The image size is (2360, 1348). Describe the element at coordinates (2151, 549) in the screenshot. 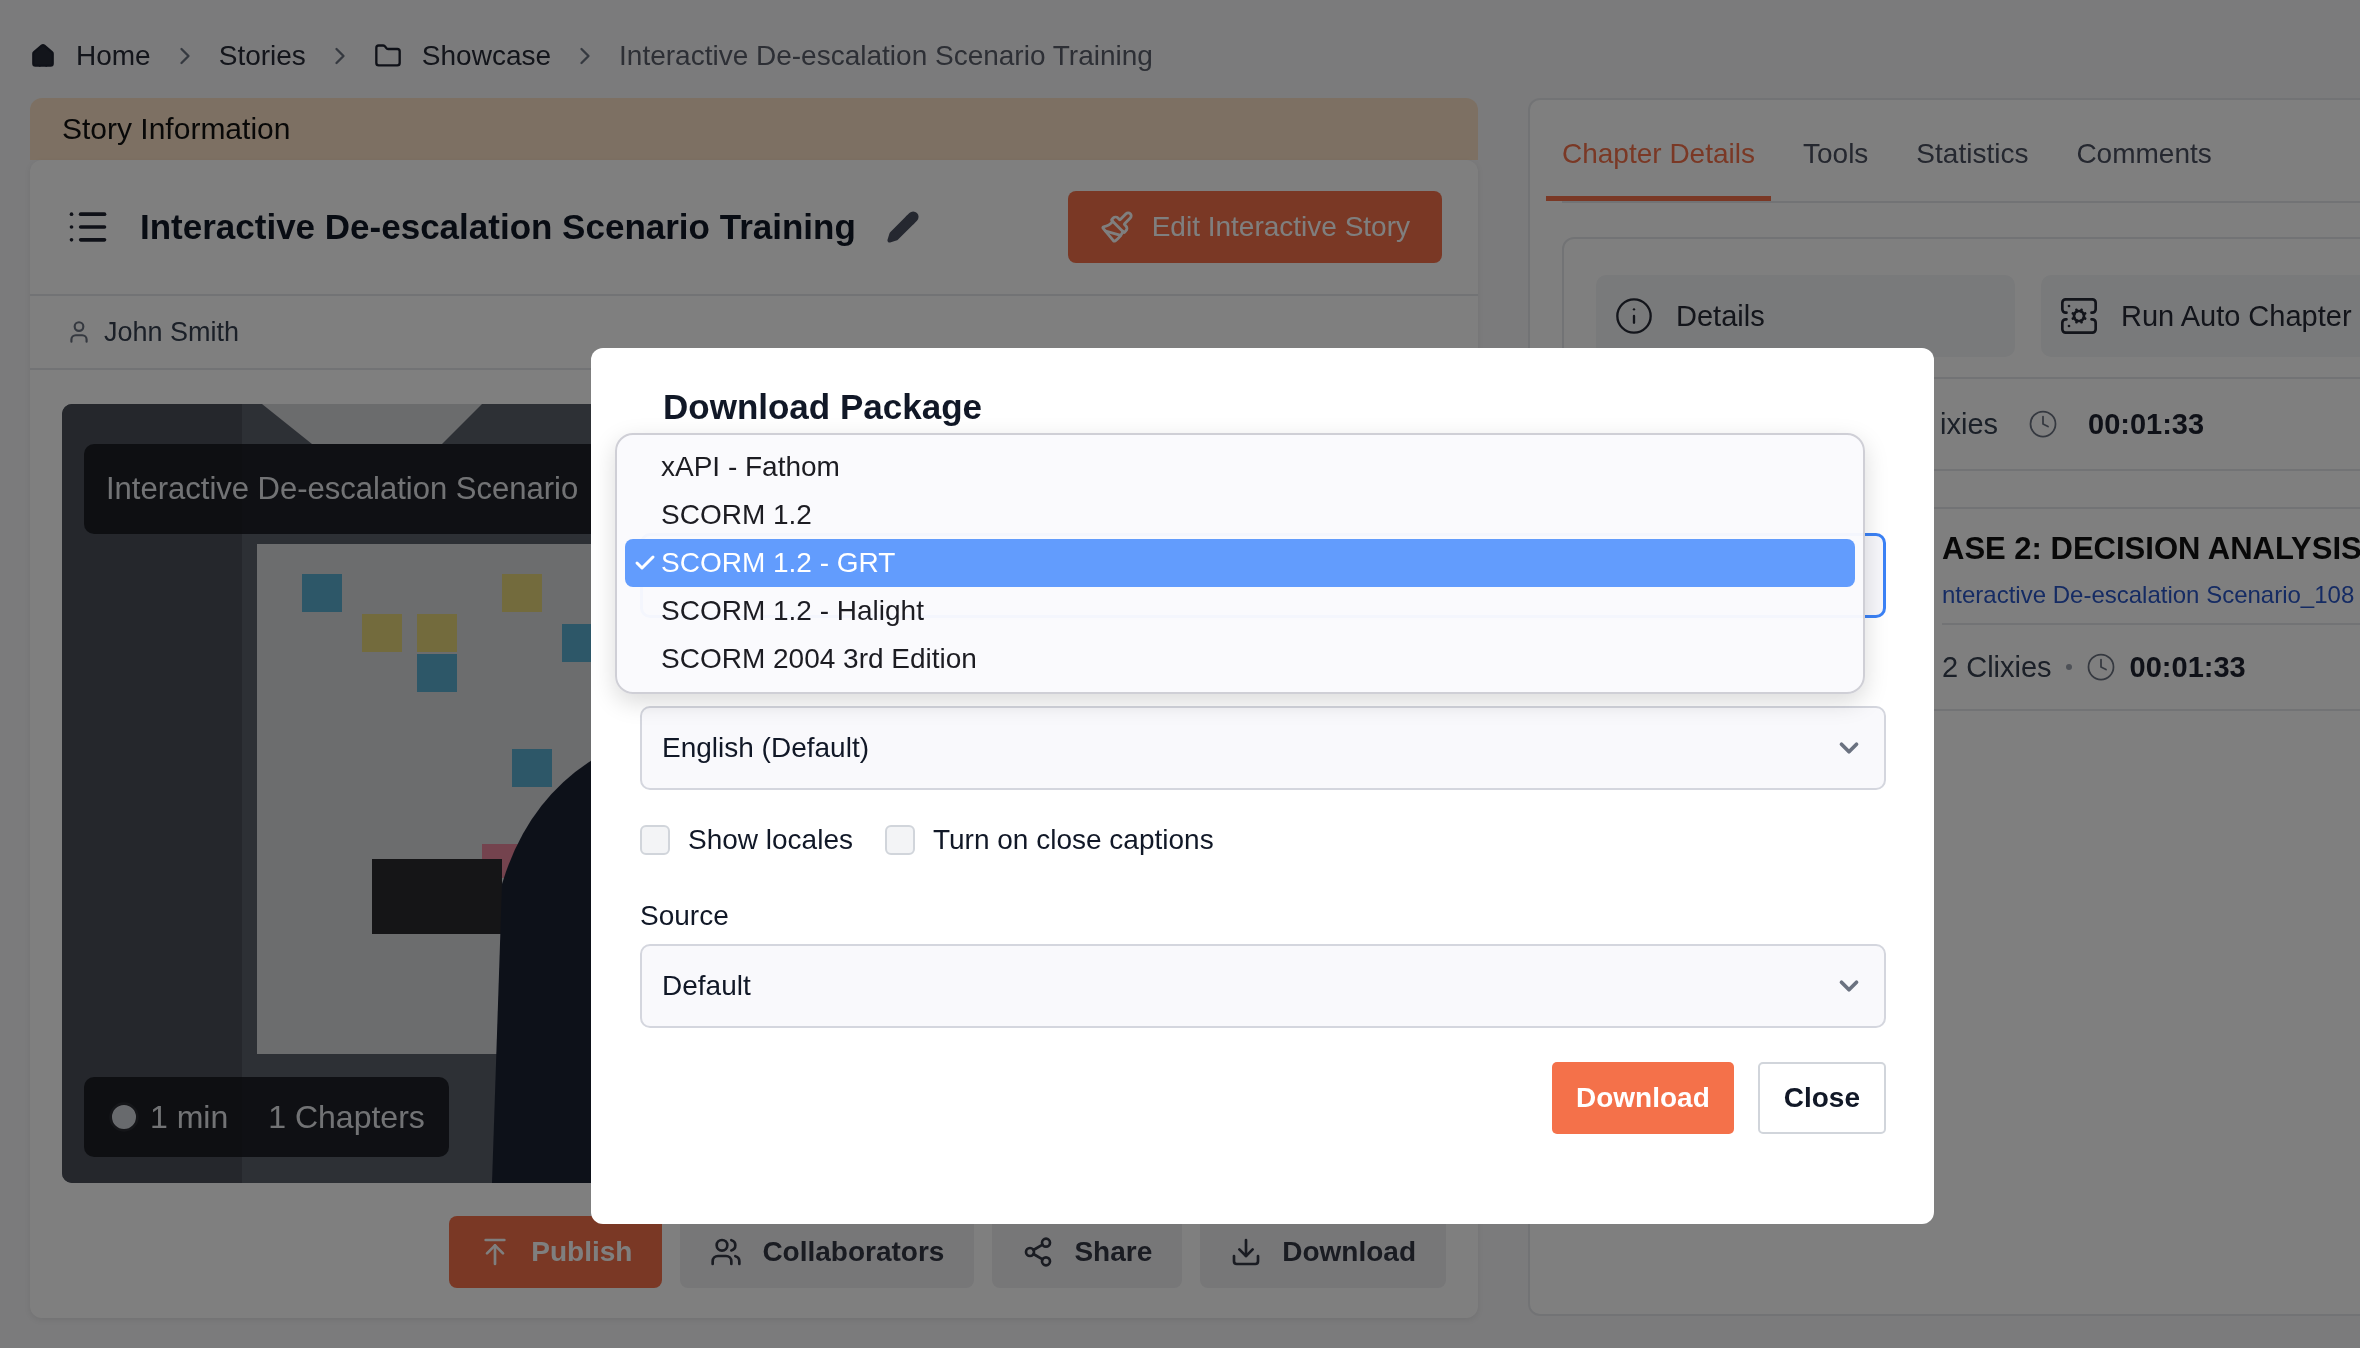

I see `chapter-title: ASE 2: DECISION ANALYSIS` at that location.